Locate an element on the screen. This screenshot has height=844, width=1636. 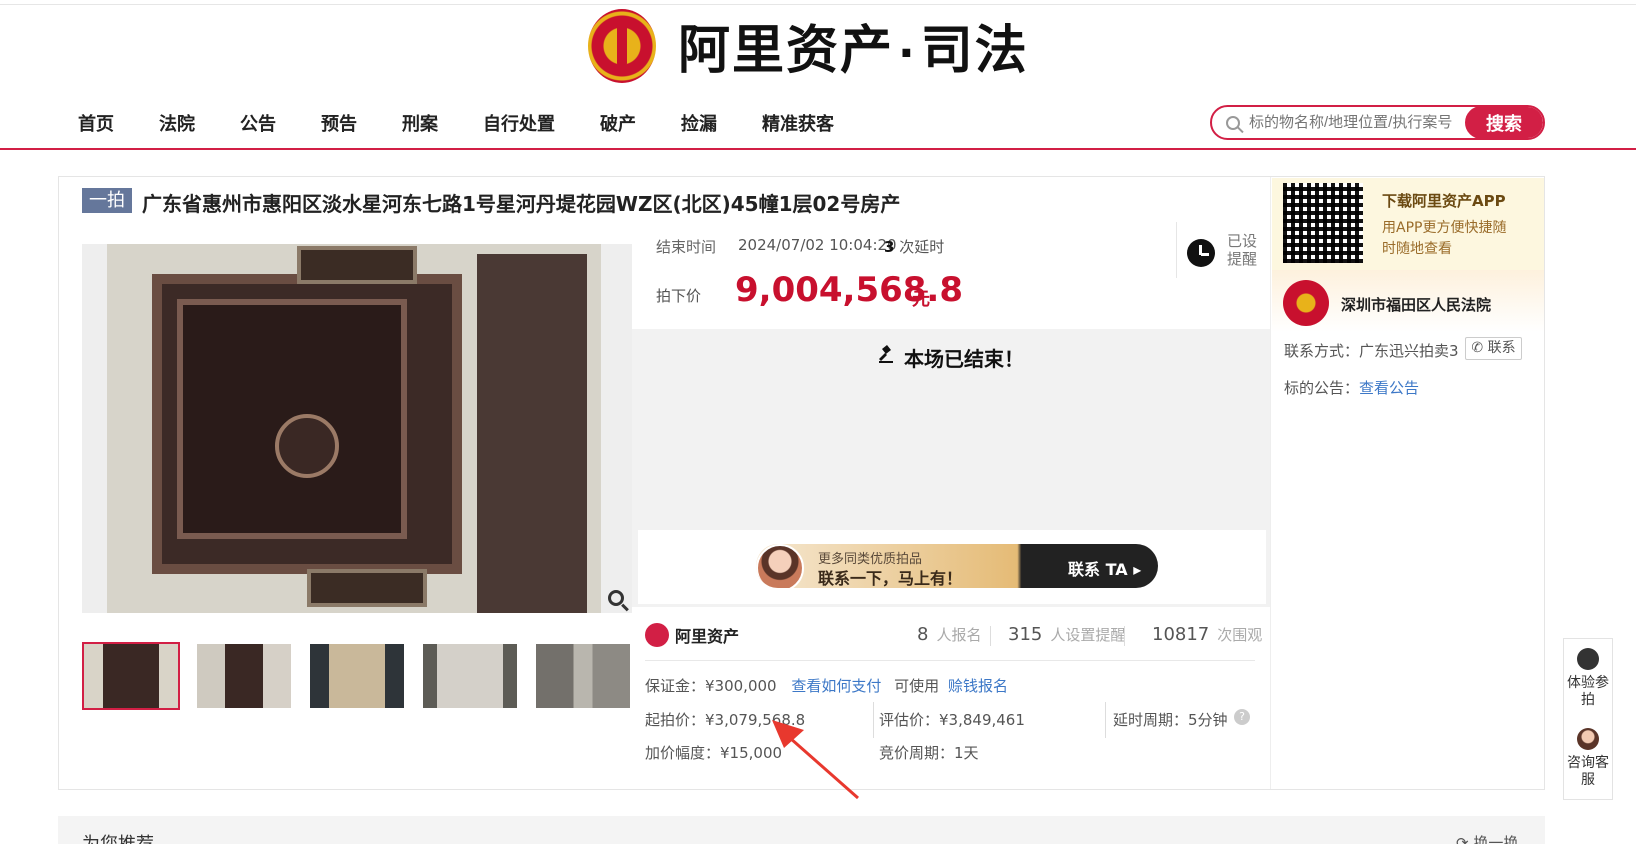
contact-button-label: 联系 is located at coordinates (1501, 348).